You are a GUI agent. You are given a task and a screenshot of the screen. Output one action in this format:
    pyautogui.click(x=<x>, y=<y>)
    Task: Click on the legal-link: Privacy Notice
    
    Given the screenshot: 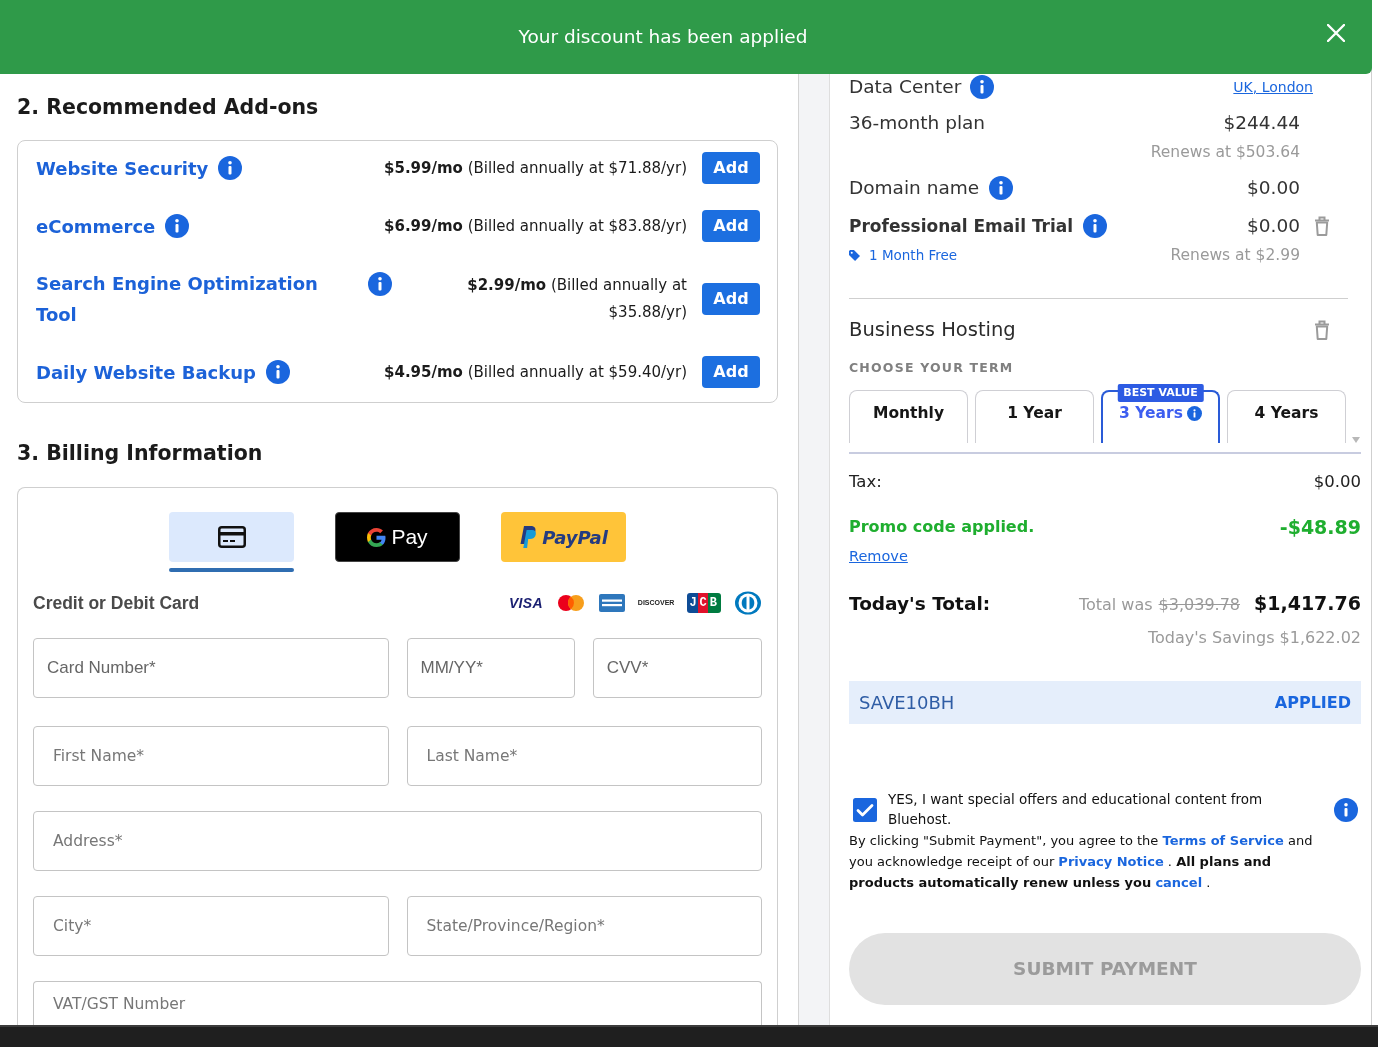 What is the action you would take?
    pyautogui.click(x=1111, y=861)
    